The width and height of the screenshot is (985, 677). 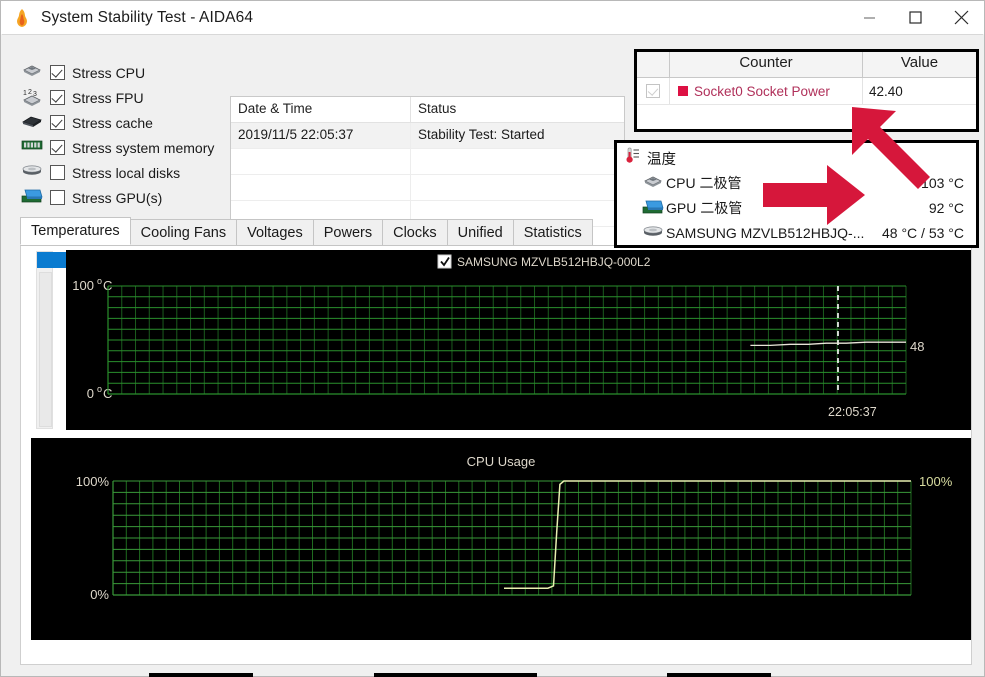 I want to click on stress-option-row: Stress system memory, so click(x=127, y=147).